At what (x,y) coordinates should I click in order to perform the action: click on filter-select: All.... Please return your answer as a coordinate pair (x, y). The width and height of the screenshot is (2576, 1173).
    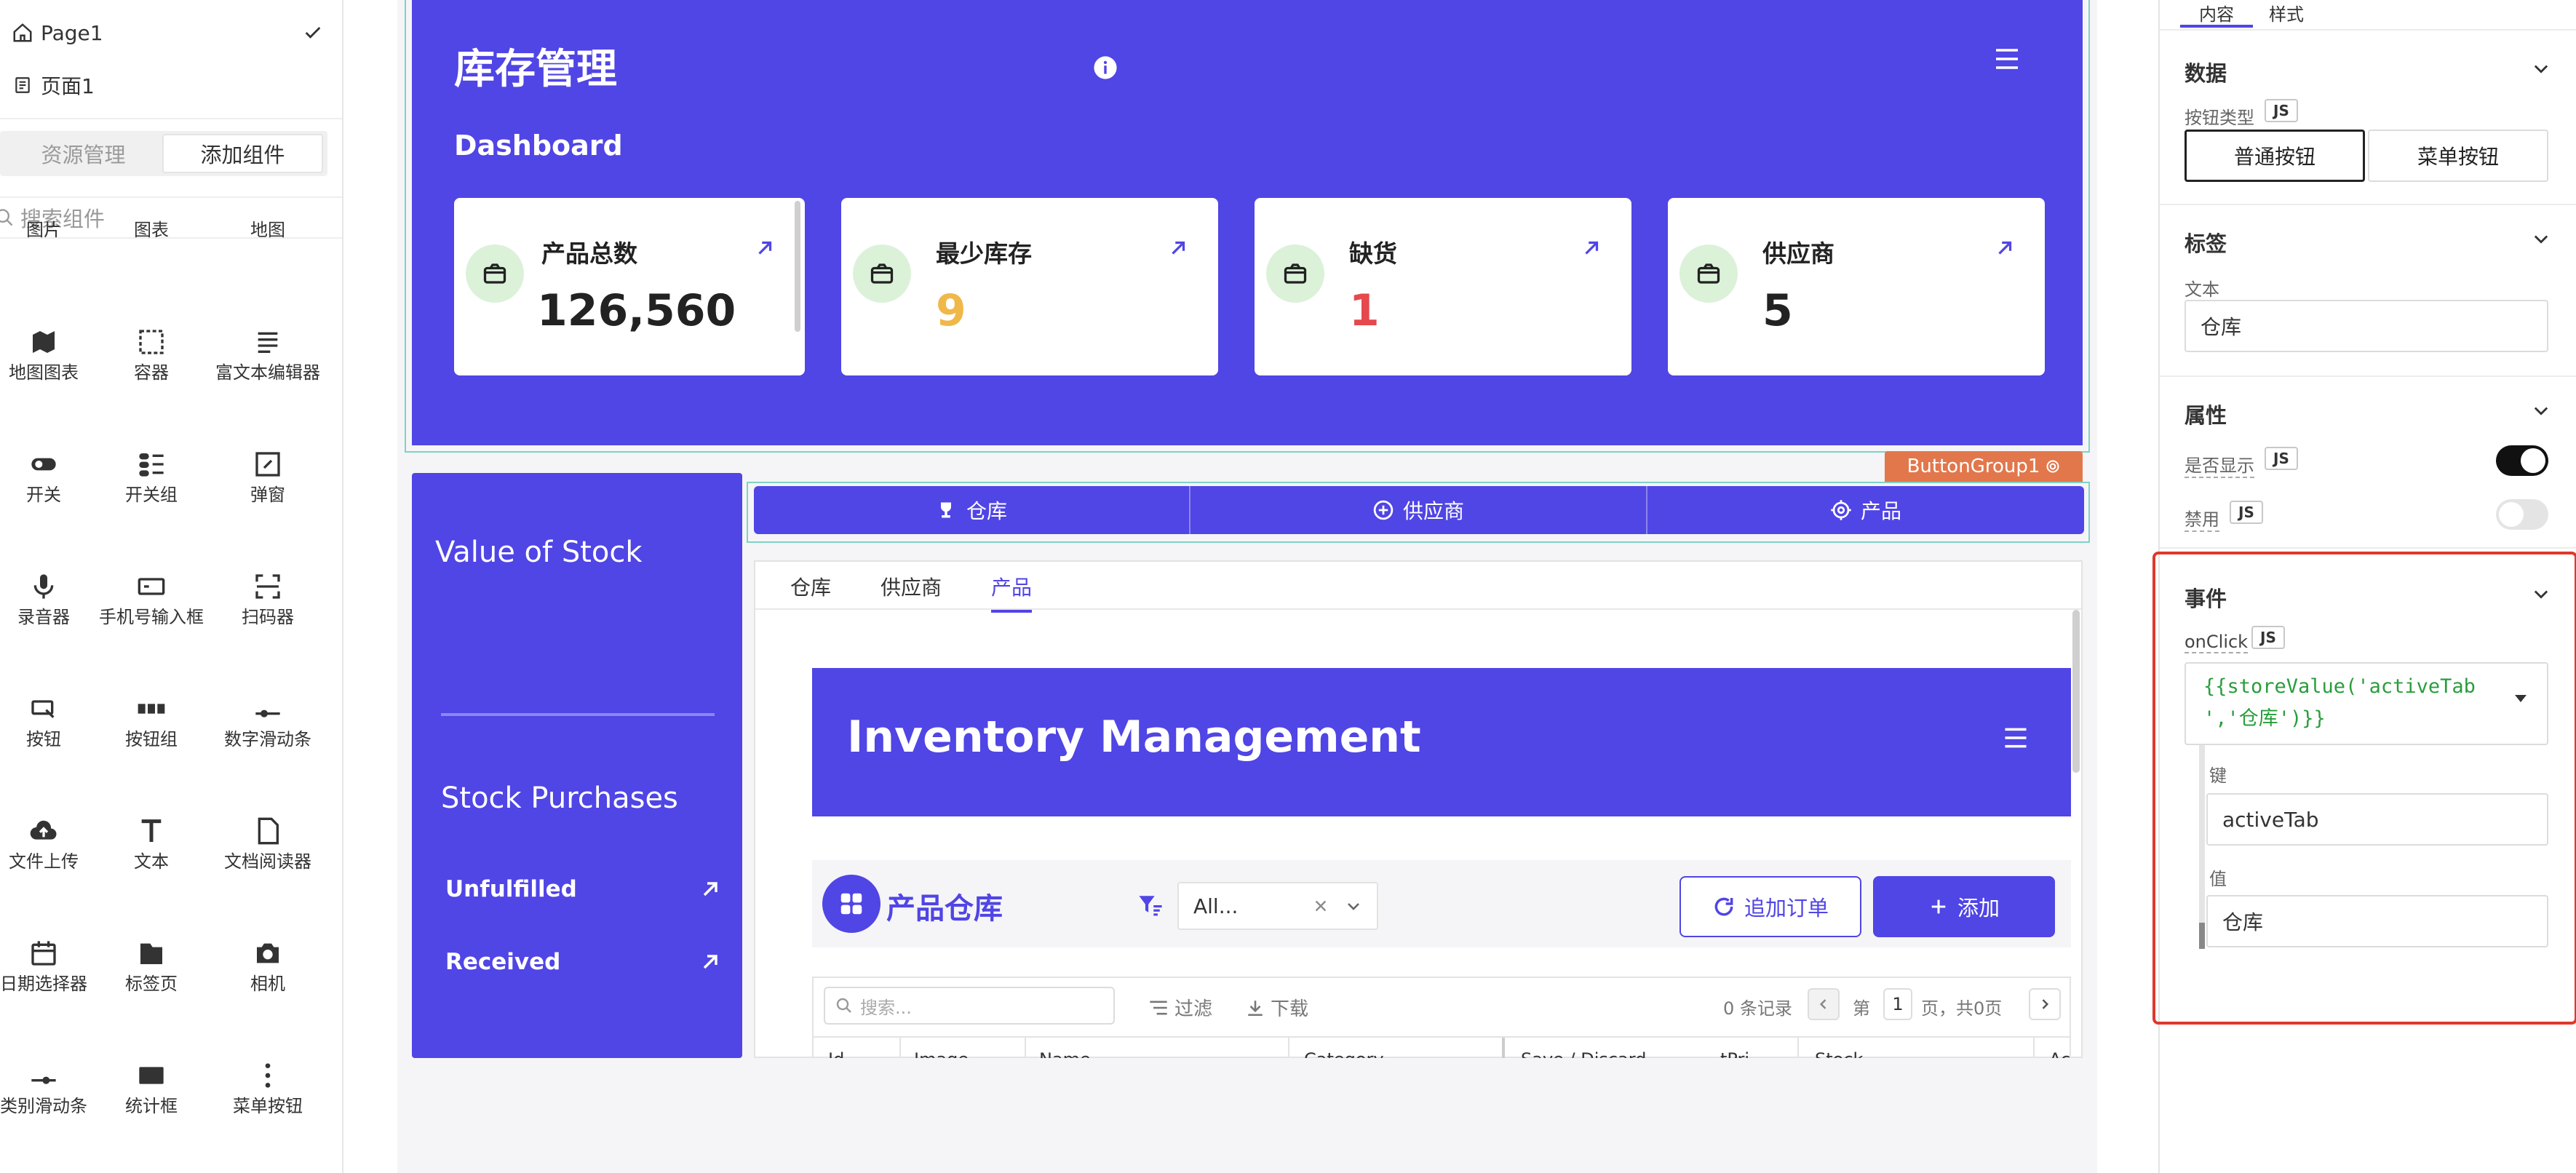
    Looking at the image, I should click on (1277, 906).